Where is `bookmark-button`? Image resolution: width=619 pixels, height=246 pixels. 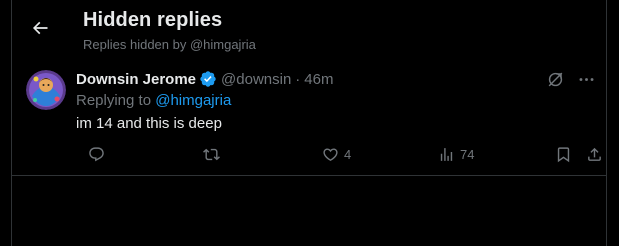 bookmark-button is located at coordinates (563, 154).